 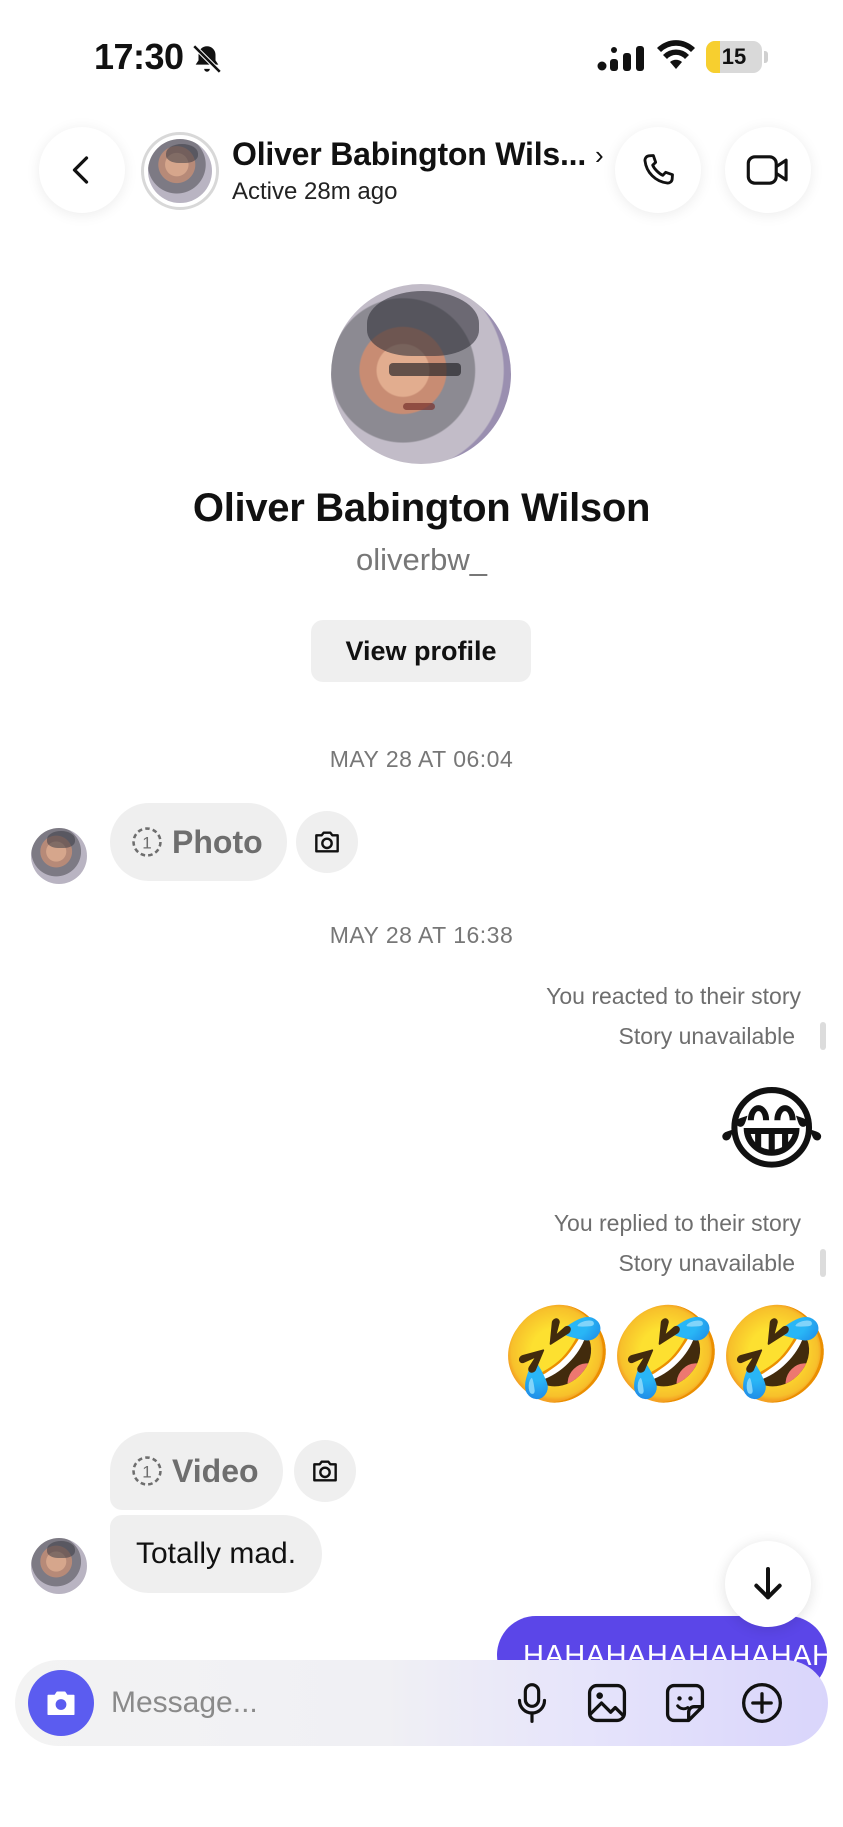 What do you see at coordinates (673, 996) in the screenshot?
I see `story-reaction-note: You reacted to their story` at bounding box center [673, 996].